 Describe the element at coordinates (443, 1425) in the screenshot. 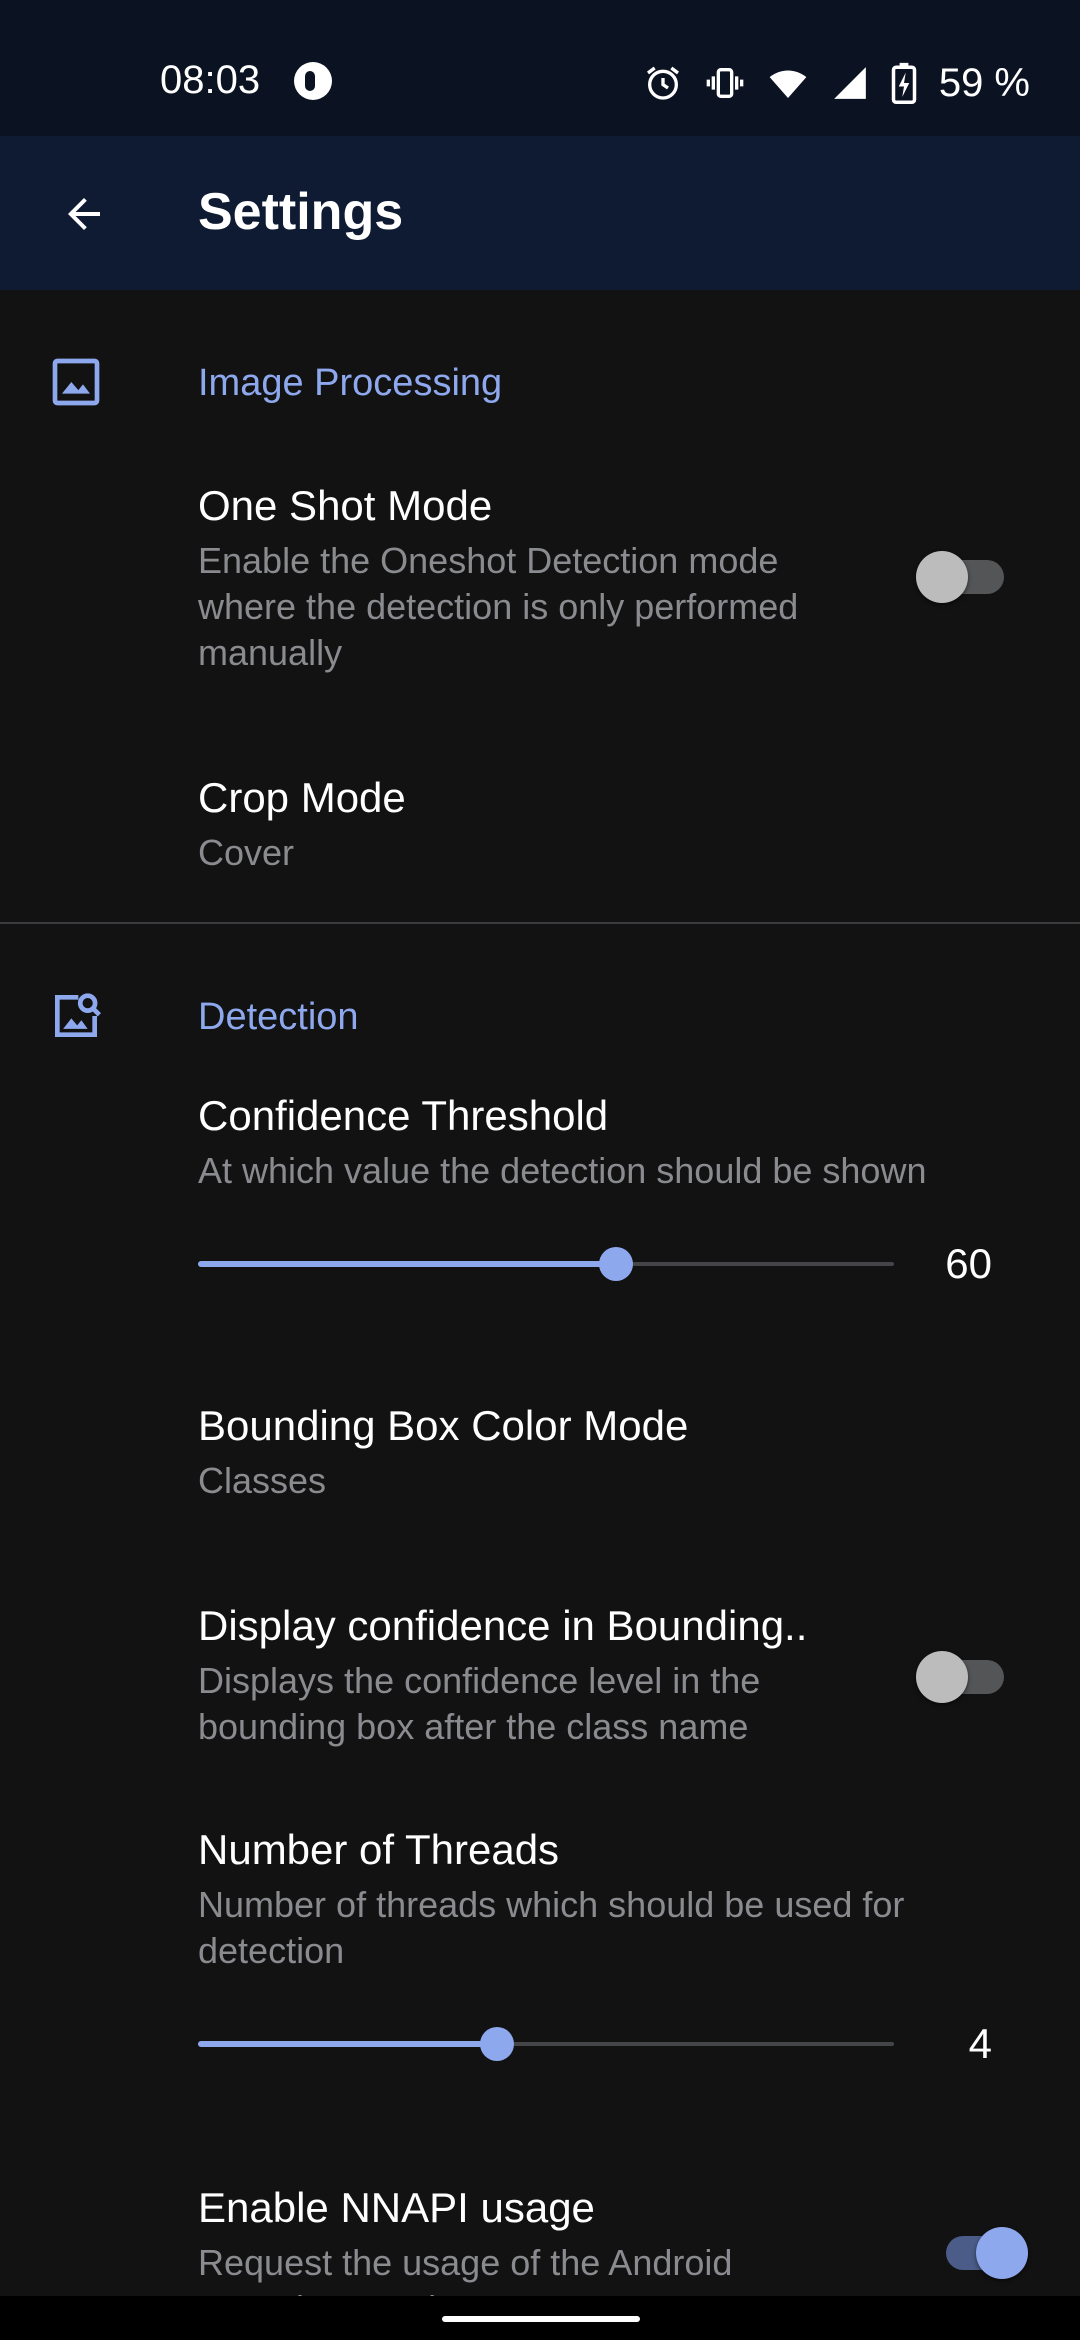

I see `pref-title: Bounding Box Color Mode` at that location.